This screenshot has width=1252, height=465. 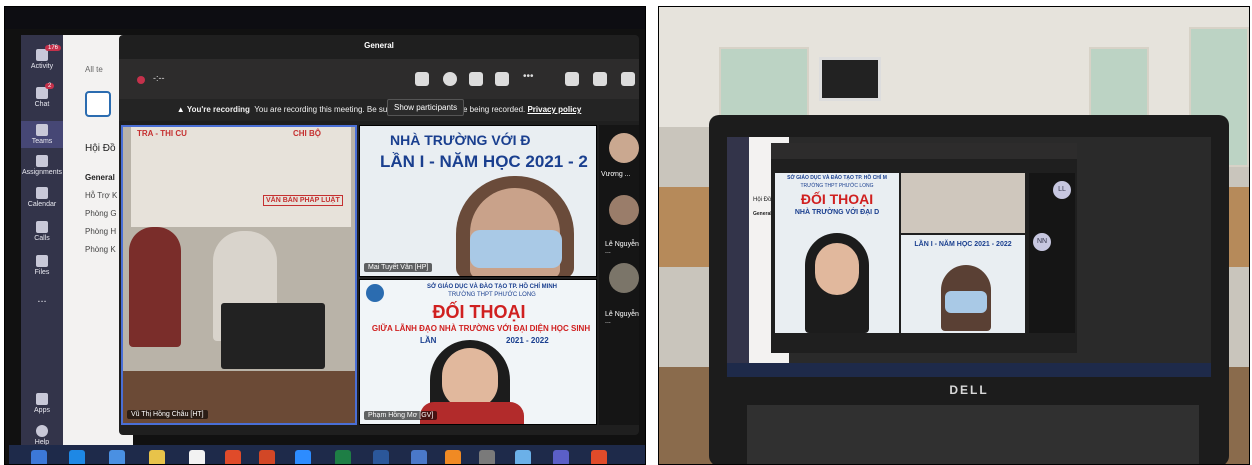 I want to click on word-icon, so click(x=381, y=457).